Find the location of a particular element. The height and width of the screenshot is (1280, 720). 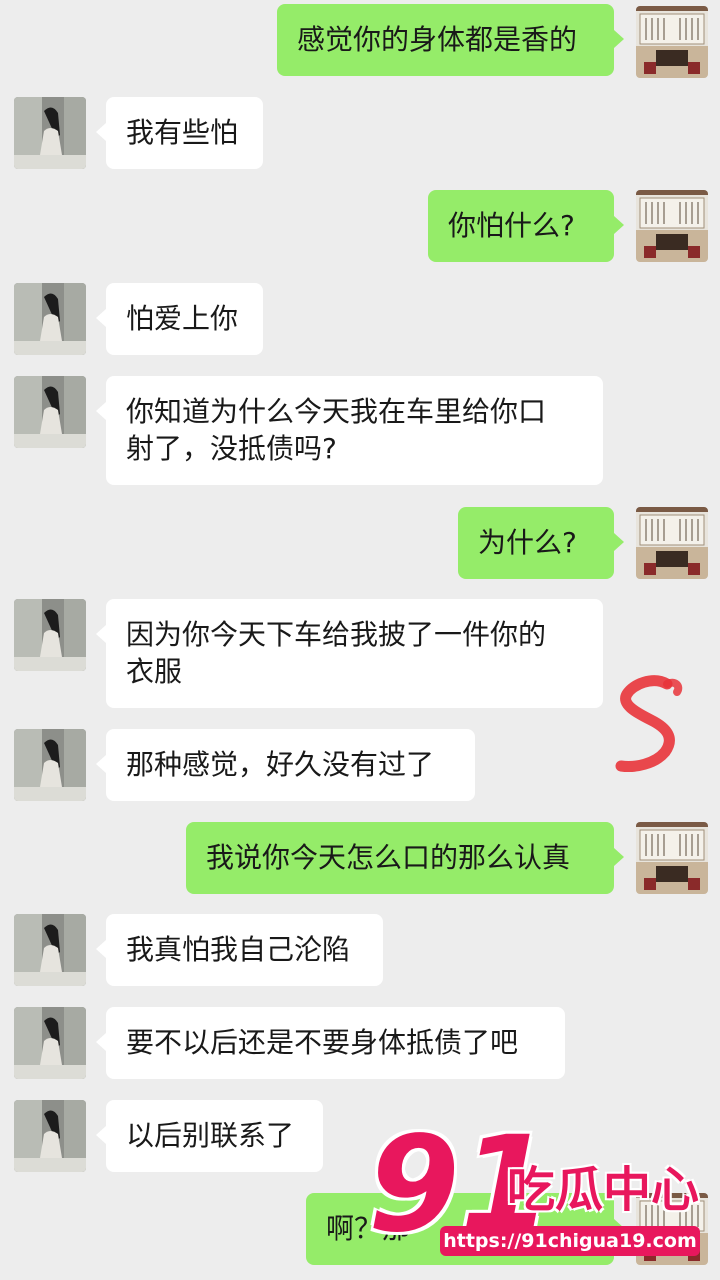

received-bubble: 因为你今天下车给我披了一件你的 衣服 is located at coordinates (349, 653).